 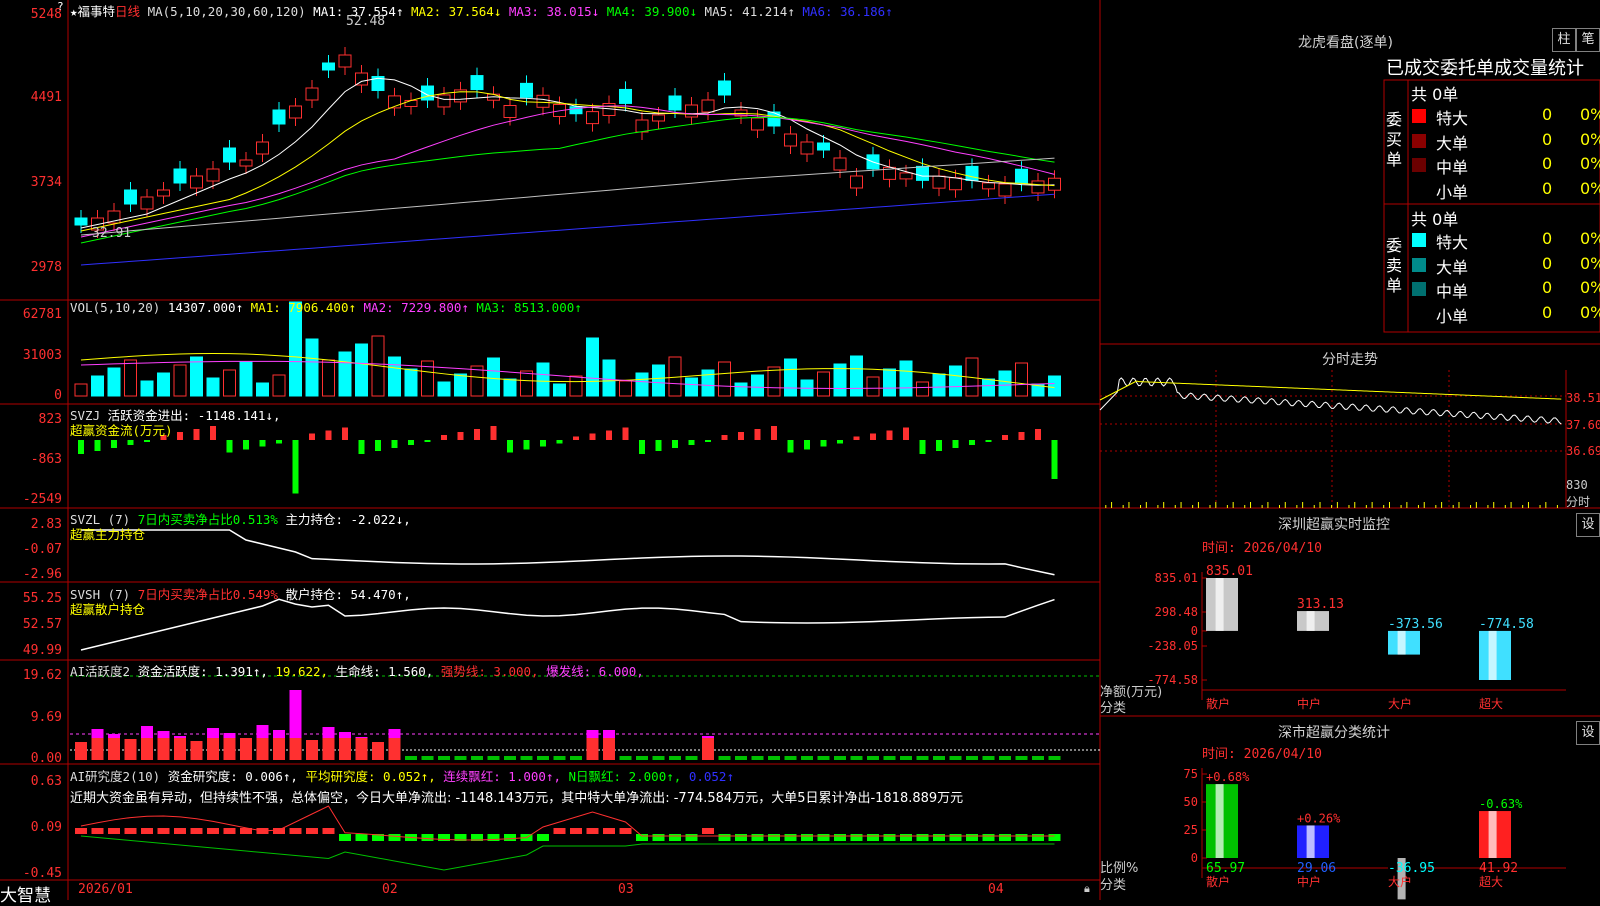 I want to click on ai-active-t4: 强势线: 3.000,, so click(x=489, y=671).